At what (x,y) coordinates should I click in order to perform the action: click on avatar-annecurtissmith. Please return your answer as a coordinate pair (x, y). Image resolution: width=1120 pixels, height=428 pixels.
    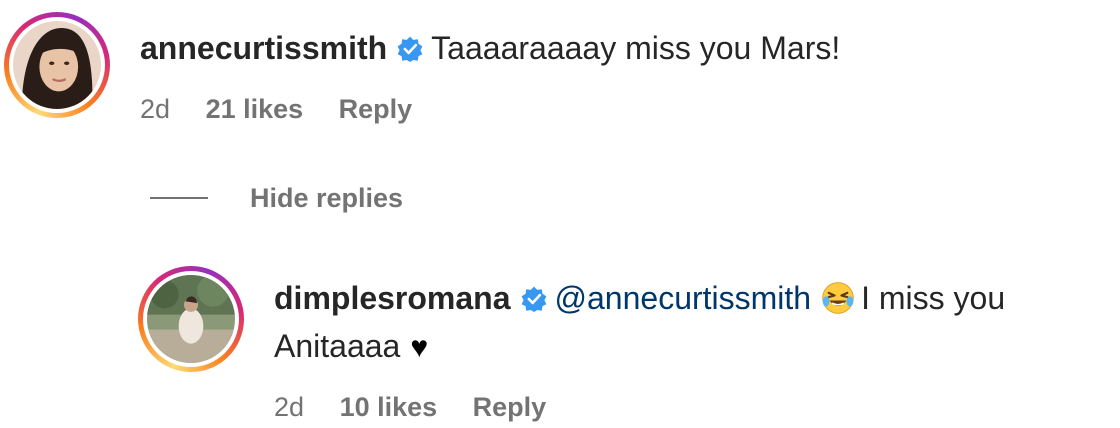
    Looking at the image, I should click on (57, 65).